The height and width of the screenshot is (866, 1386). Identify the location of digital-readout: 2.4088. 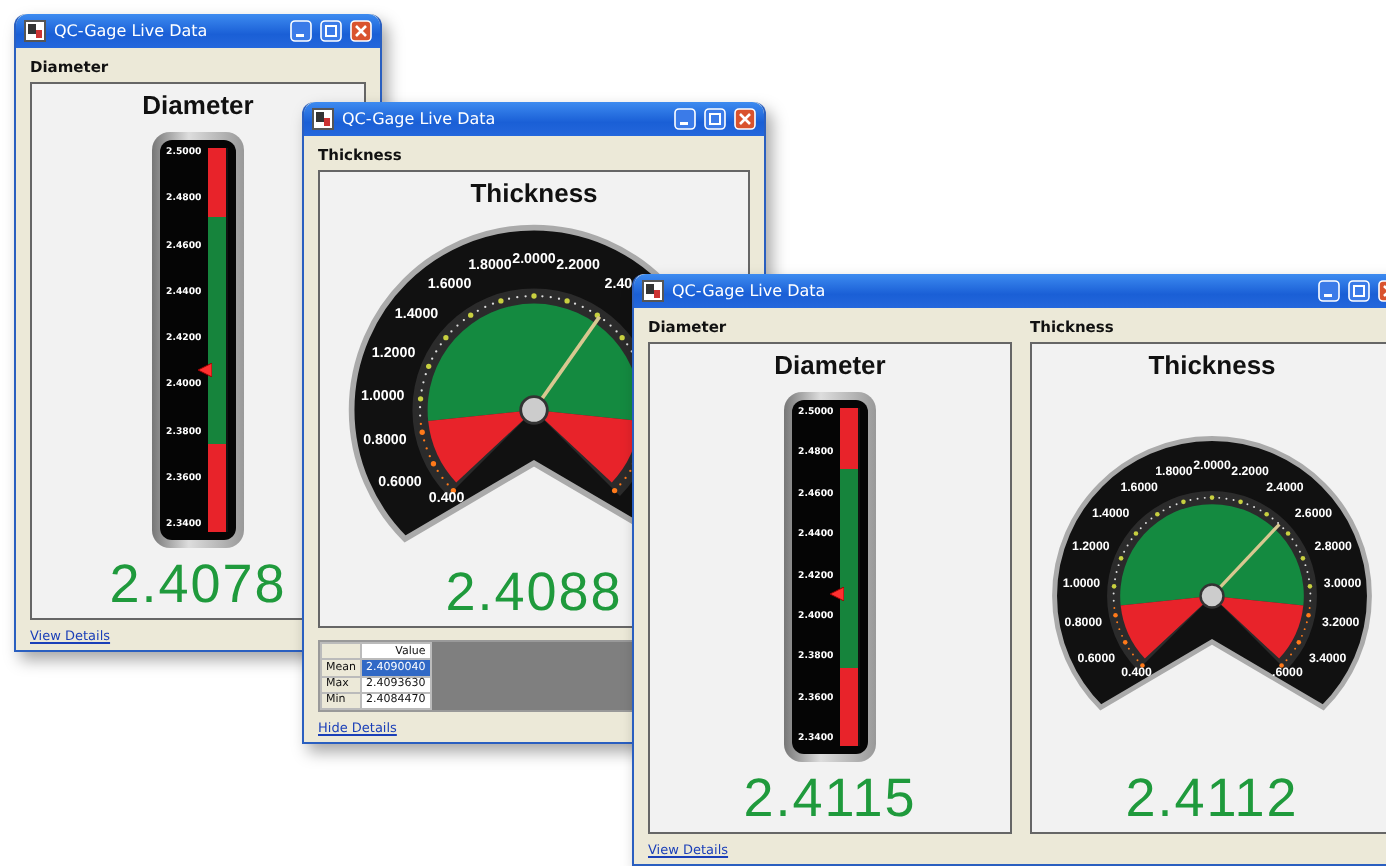
(534, 593).